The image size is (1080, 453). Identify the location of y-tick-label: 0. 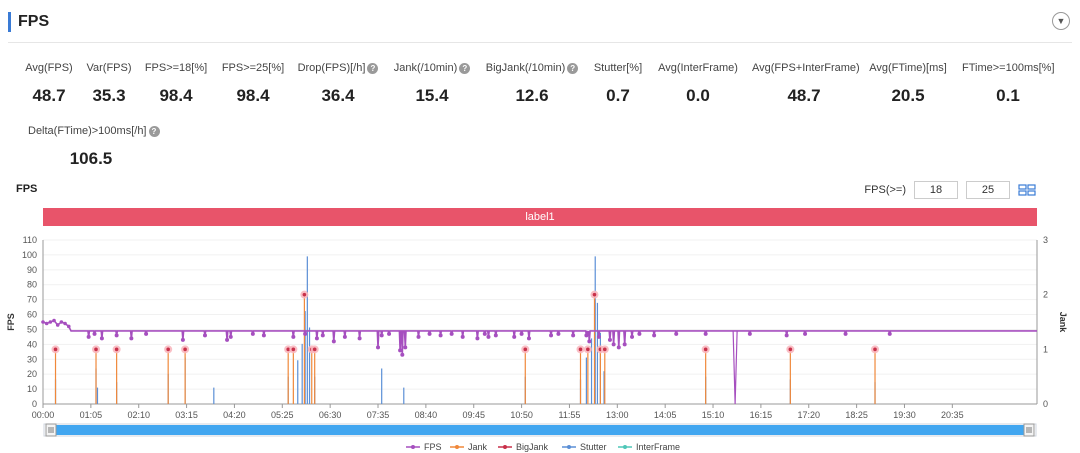
(34, 404).